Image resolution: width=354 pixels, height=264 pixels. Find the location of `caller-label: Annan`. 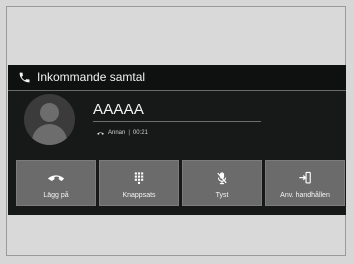

caller-label: Annan is located at coordinates (117, 133).